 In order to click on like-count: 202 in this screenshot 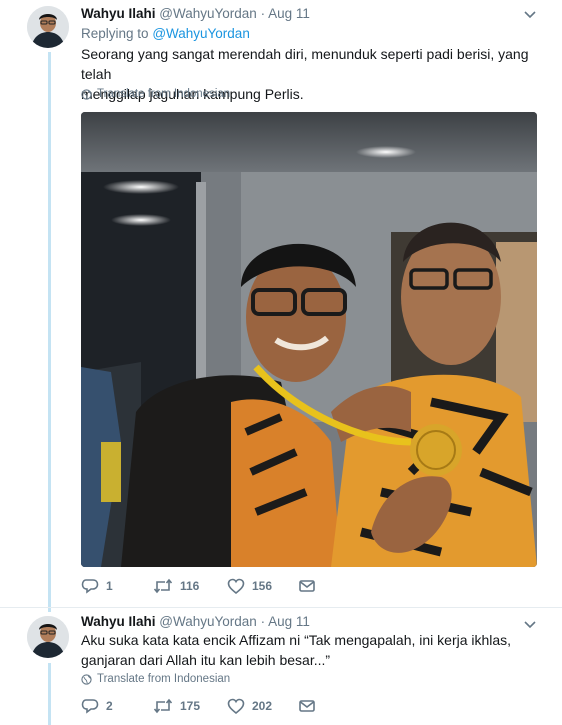, I will do `click(262, 706)`.